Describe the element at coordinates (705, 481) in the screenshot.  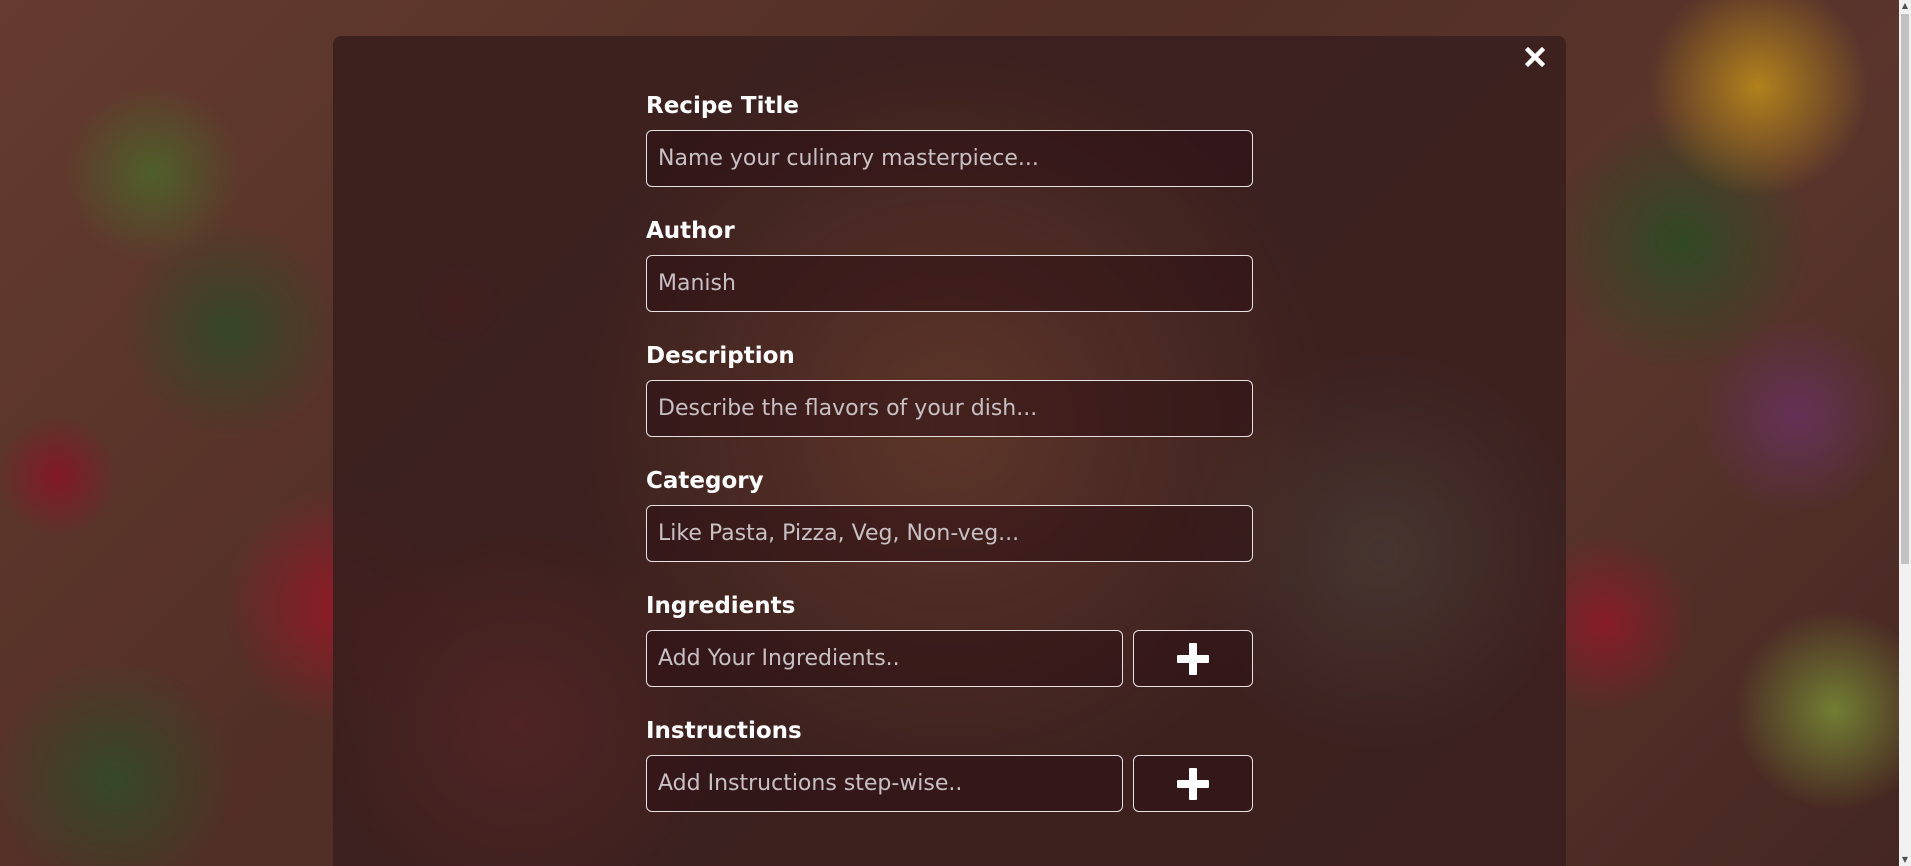
I see `category-label: Category` at that location.